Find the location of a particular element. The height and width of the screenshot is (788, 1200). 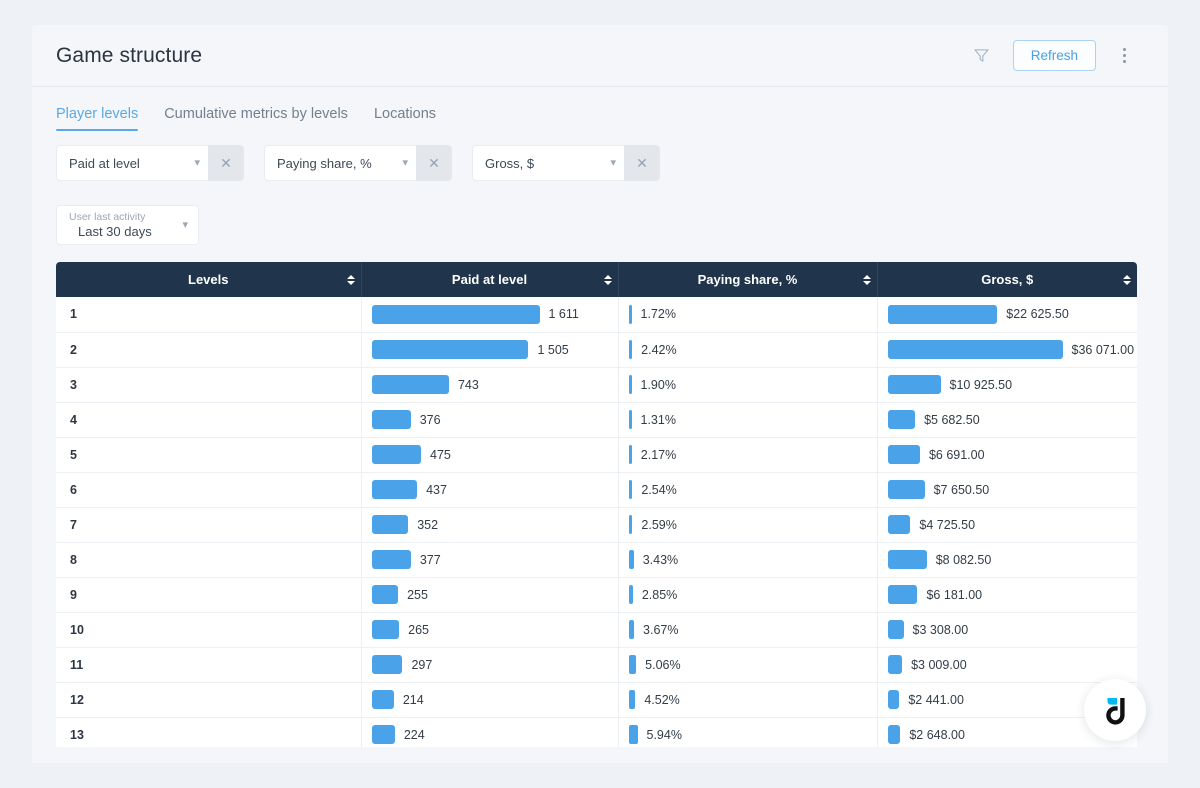

metric-select-1-value: Paid at level is located at coordinates (104, 163).